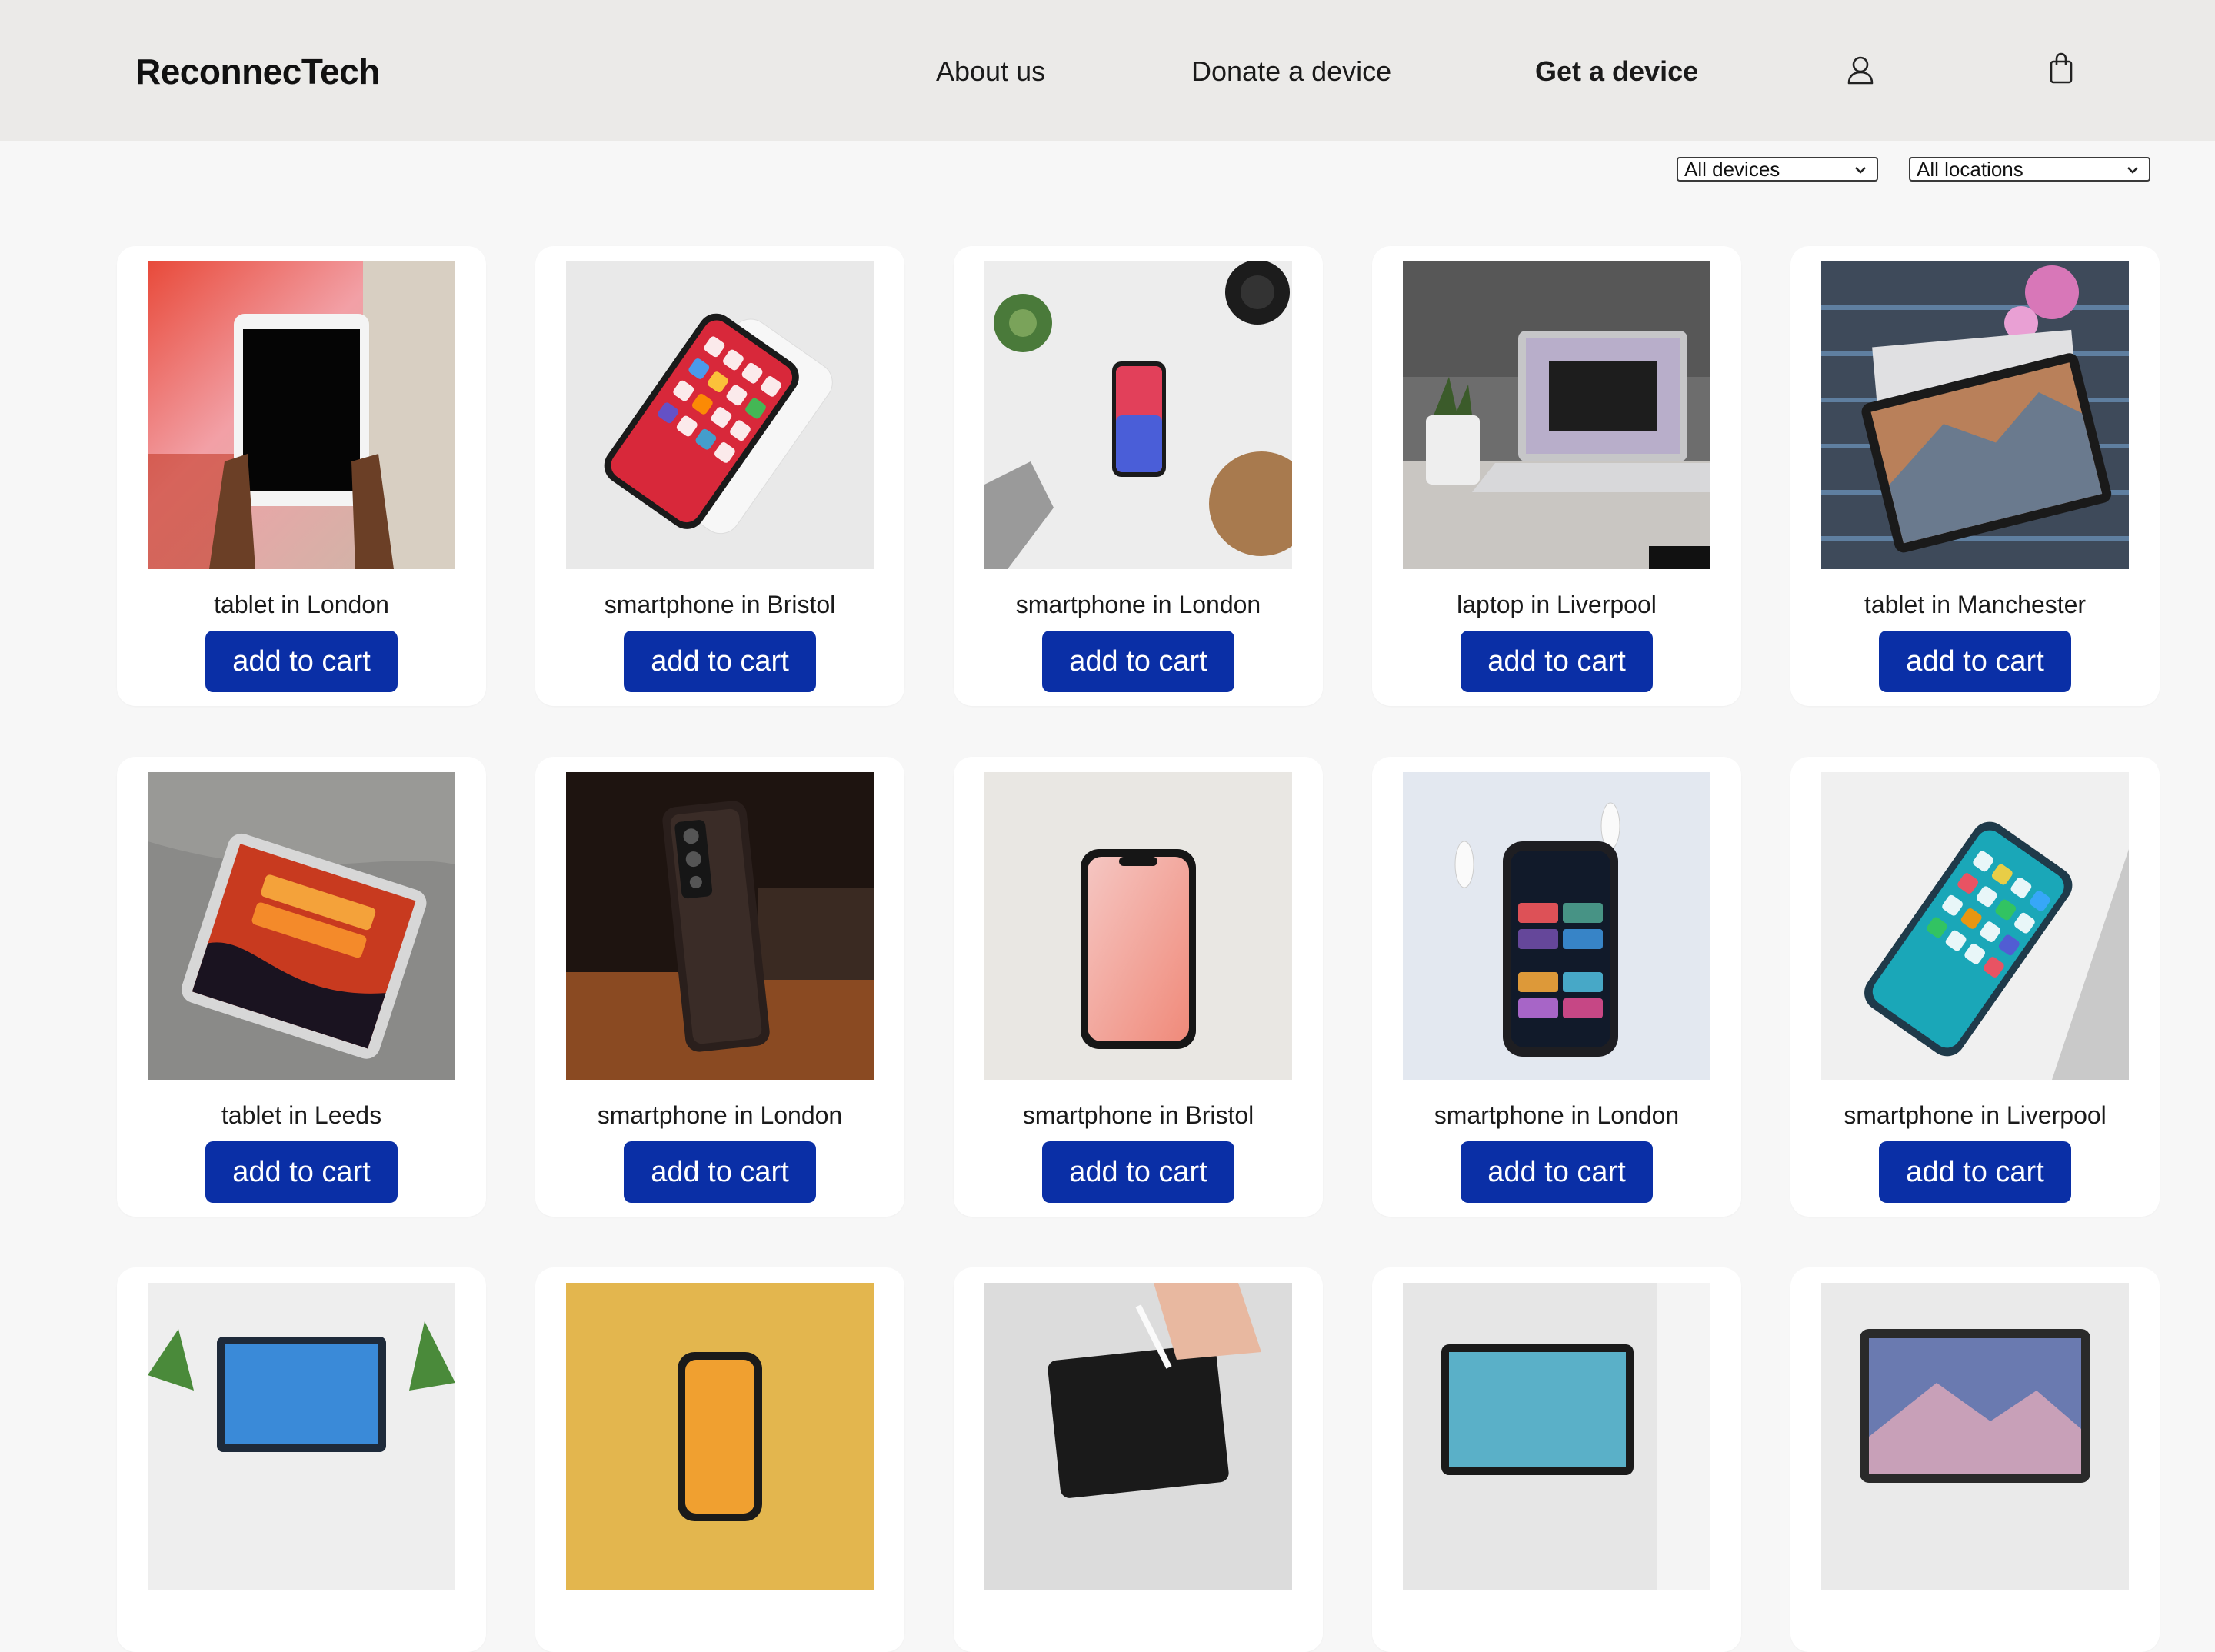 This screenshot has height=1652, width=2215. Describe the element at coordinates (2029, 169) in the screenshot. I see `location-select: All locations` at that location.